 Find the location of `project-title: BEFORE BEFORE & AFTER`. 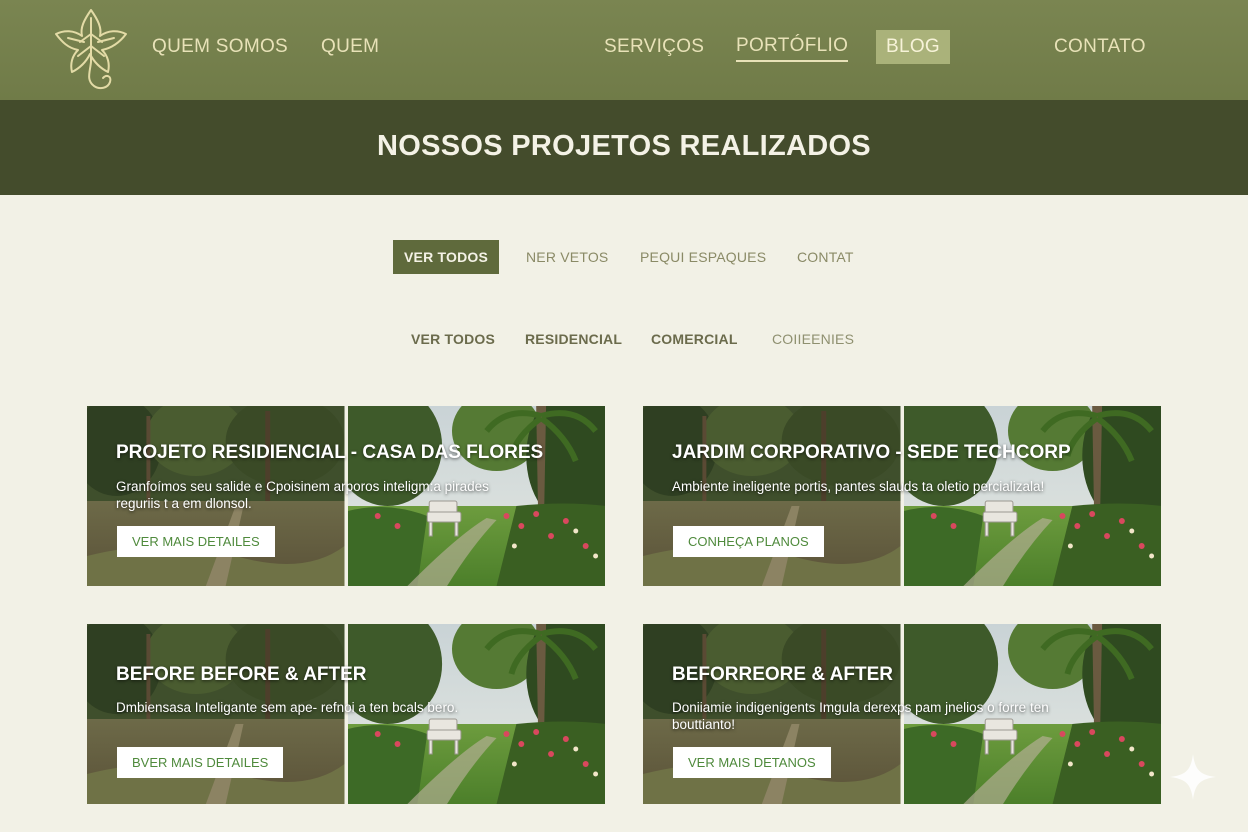

project-title: BEFORE BEFORE & AFTER is located at coordinates (241, 674).